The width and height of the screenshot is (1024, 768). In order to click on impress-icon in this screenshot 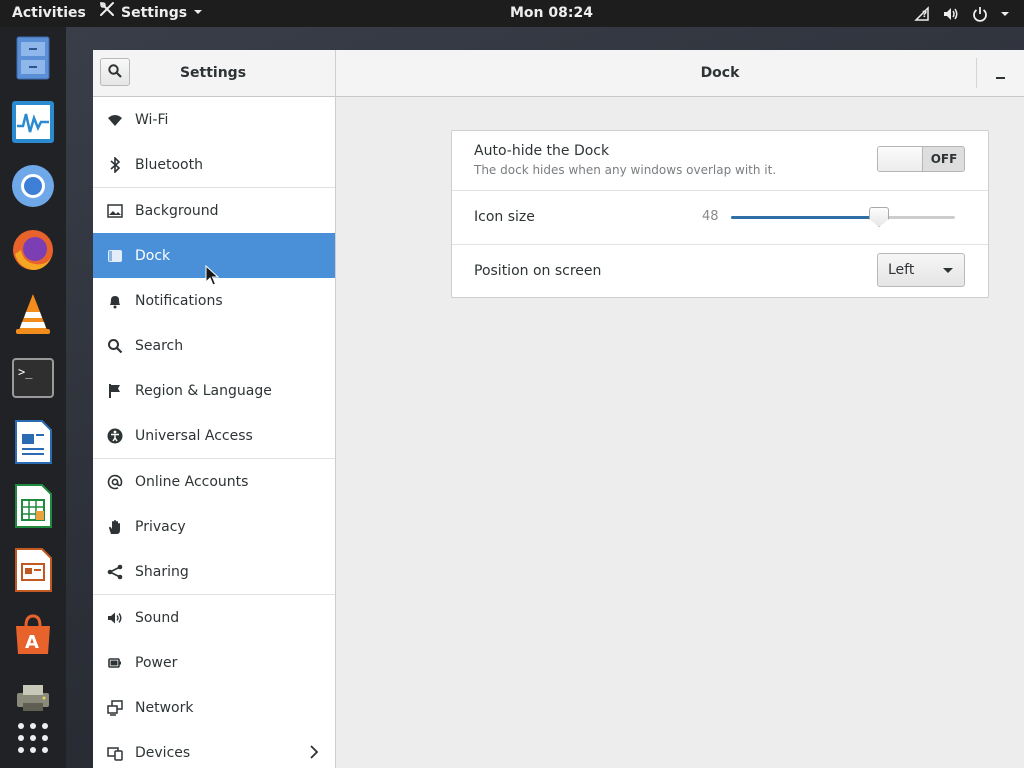, I will do `click(33, 570)`.